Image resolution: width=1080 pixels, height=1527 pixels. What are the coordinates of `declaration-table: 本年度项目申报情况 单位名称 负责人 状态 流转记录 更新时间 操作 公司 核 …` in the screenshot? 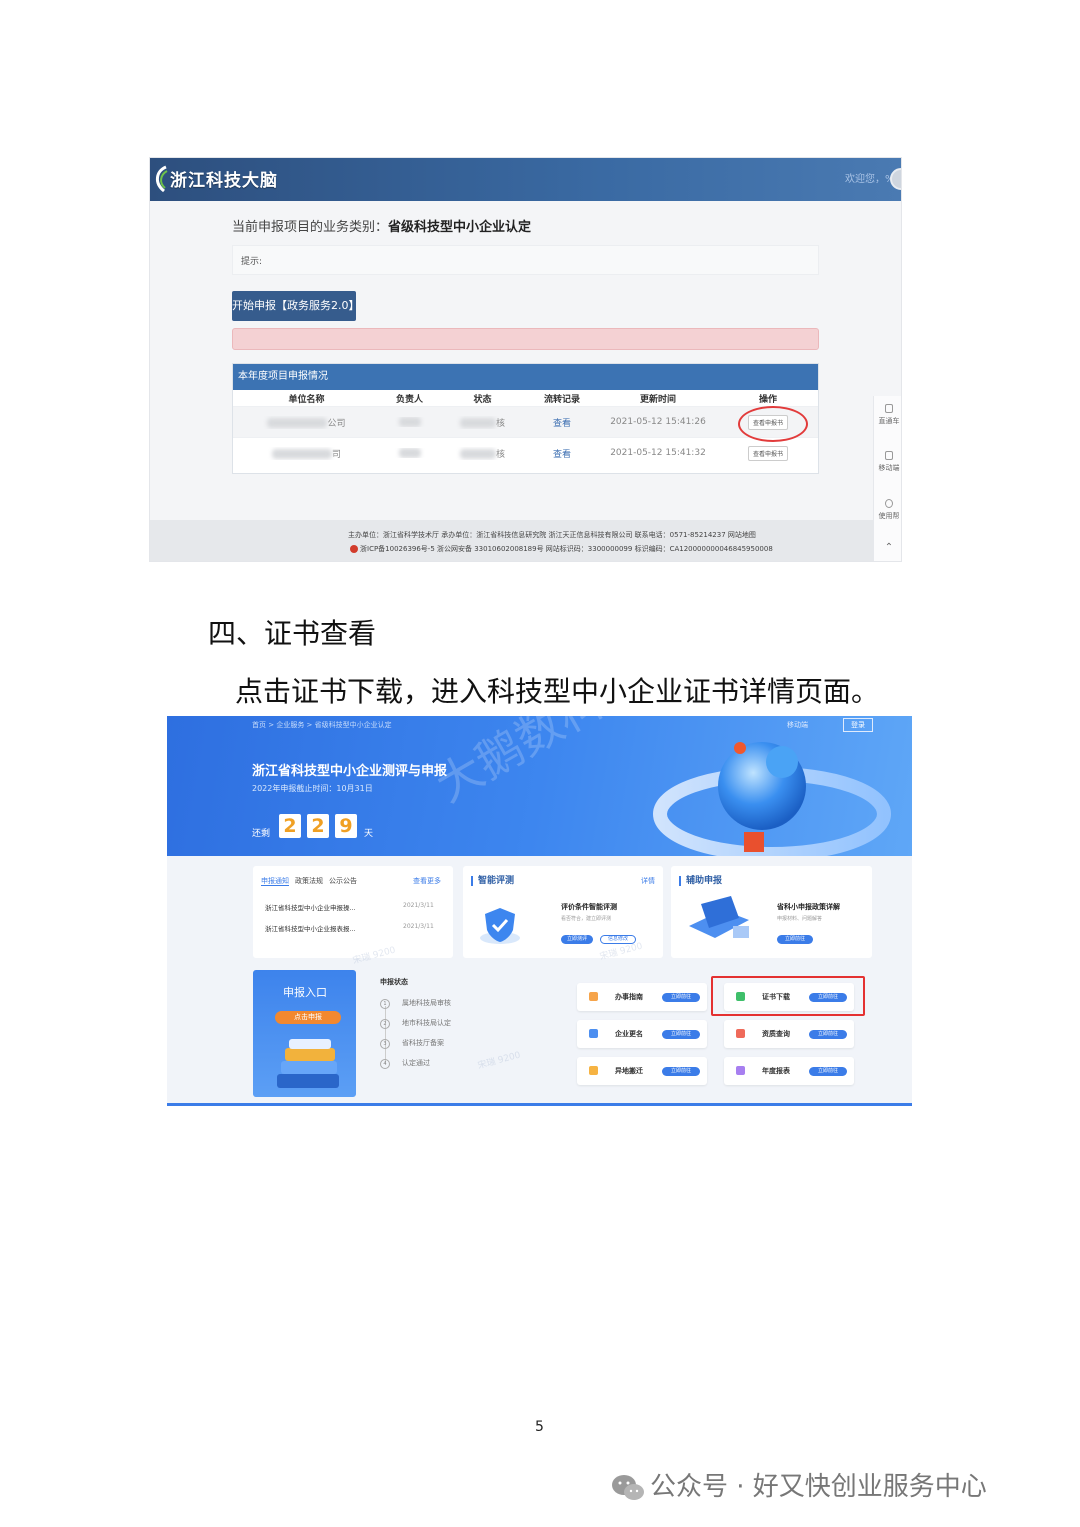 It's located at (525, 418).